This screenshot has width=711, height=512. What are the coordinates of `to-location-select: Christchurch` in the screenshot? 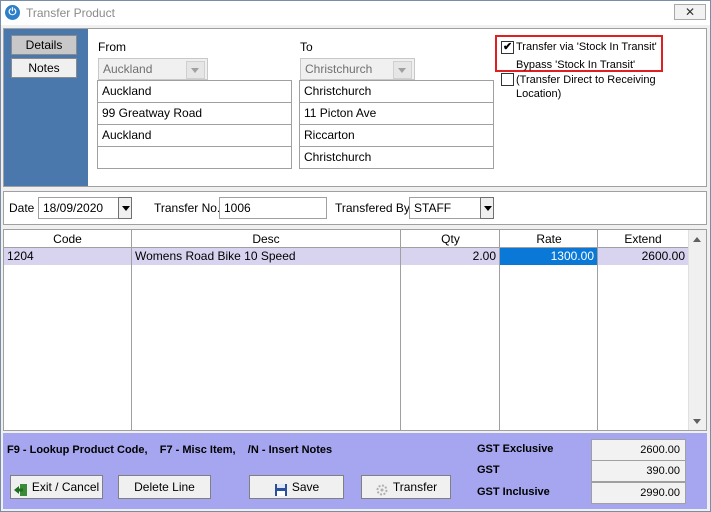 It's located at (357, 69).